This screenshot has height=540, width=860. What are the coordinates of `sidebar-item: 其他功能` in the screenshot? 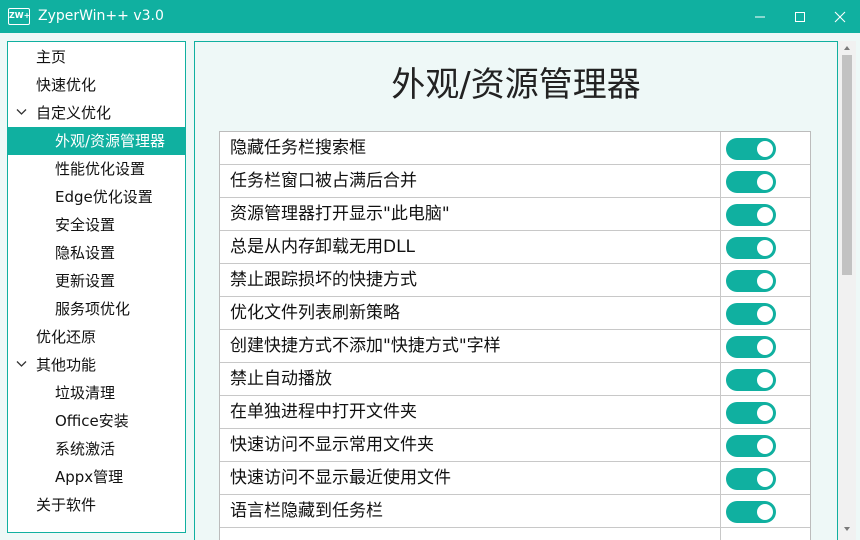 It's located at (96, 365).